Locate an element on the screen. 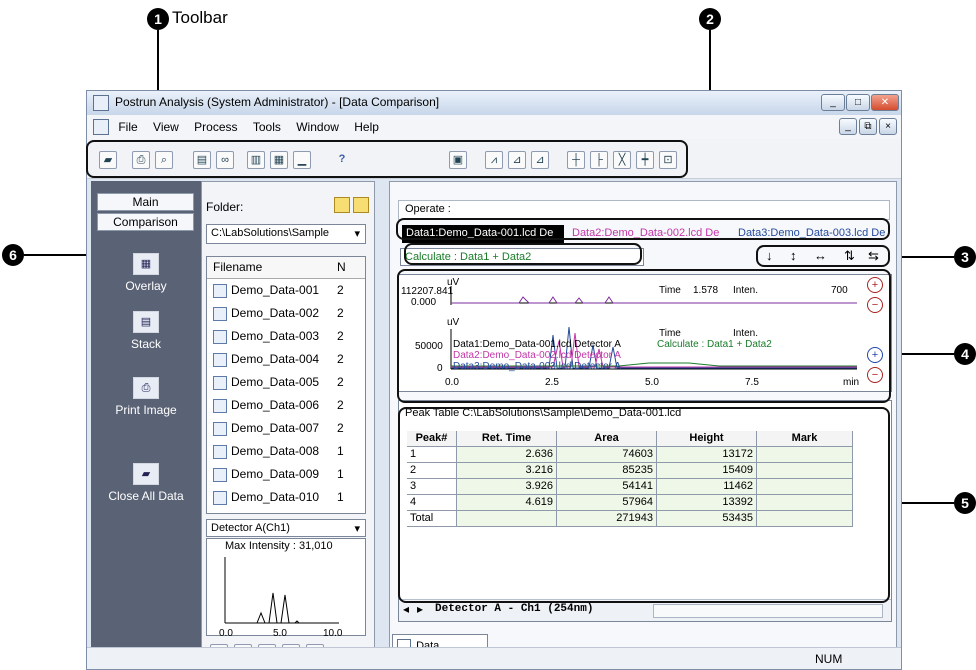 The image size is (976, 670). callout-4: 4 is located at coordinates (965, 354).